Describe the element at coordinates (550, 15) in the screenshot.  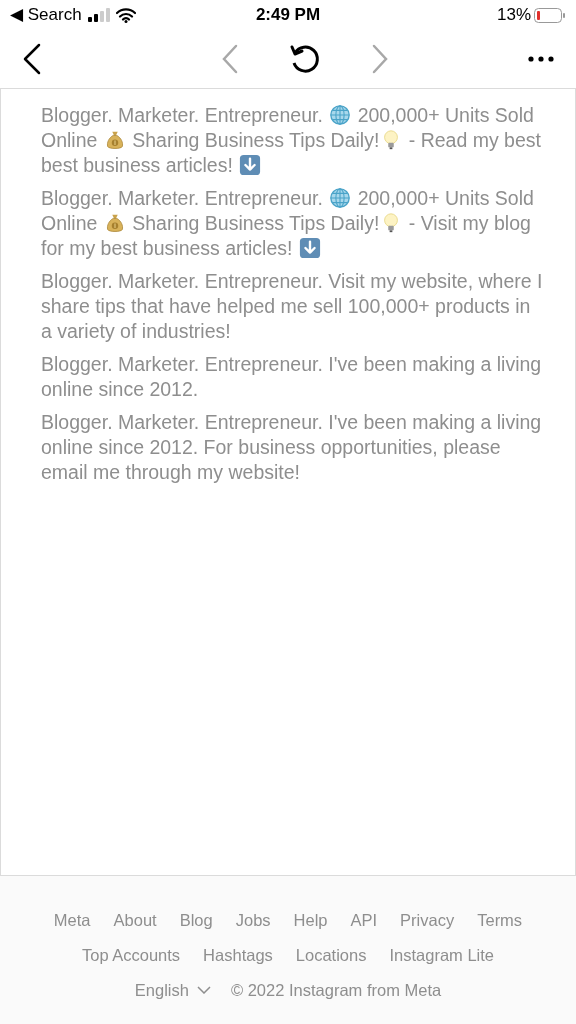
I see `battery-icon` at that location.